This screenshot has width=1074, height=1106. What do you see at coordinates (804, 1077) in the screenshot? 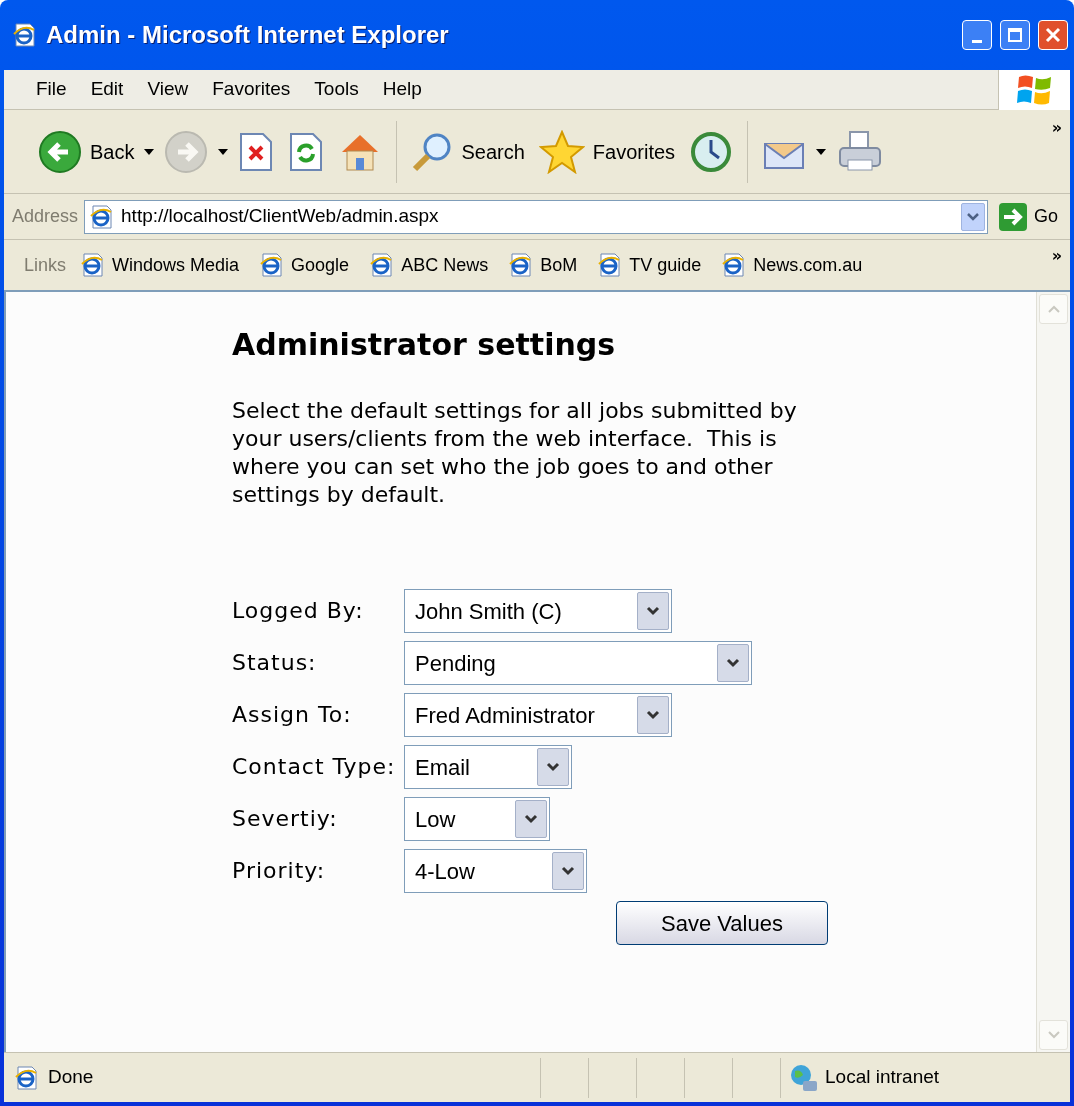
I see `globe-icon` at bounding box center [804, 1077].